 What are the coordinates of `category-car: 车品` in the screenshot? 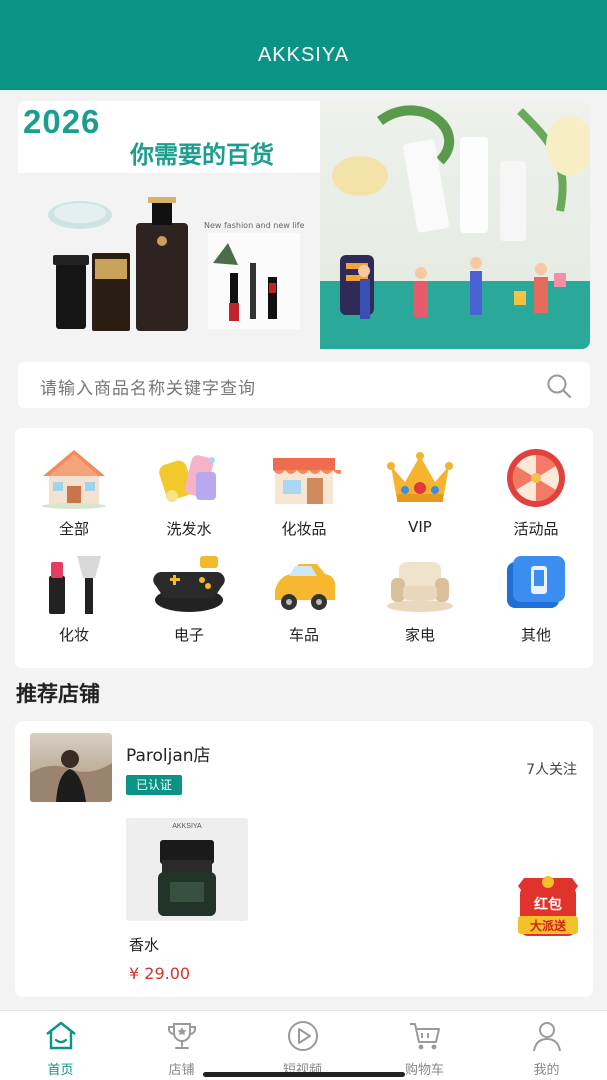 It's located at (304, 593).